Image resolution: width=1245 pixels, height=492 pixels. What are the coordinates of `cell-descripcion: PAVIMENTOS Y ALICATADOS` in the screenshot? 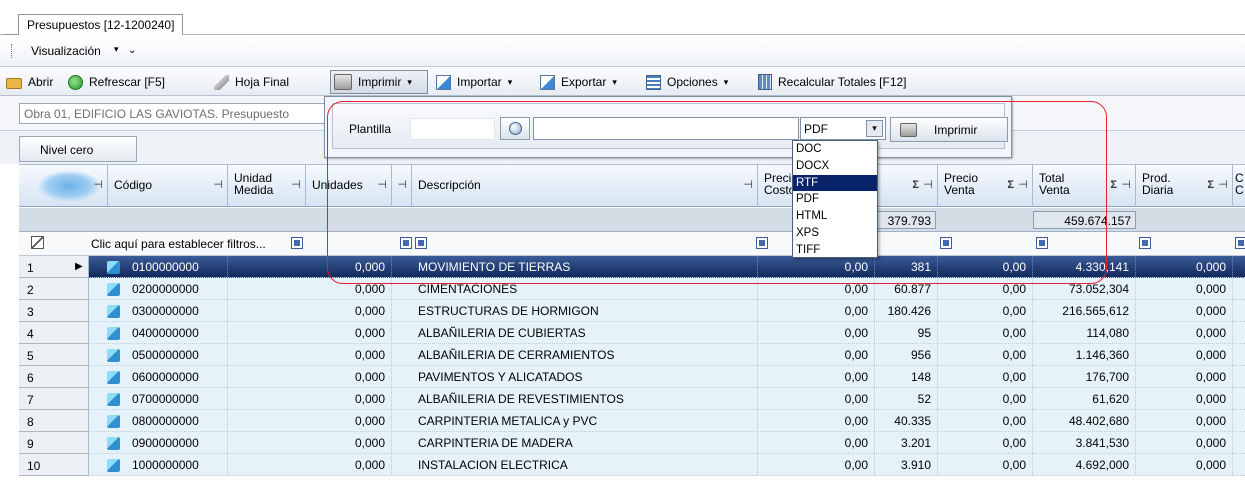 It's located at (585, 376).